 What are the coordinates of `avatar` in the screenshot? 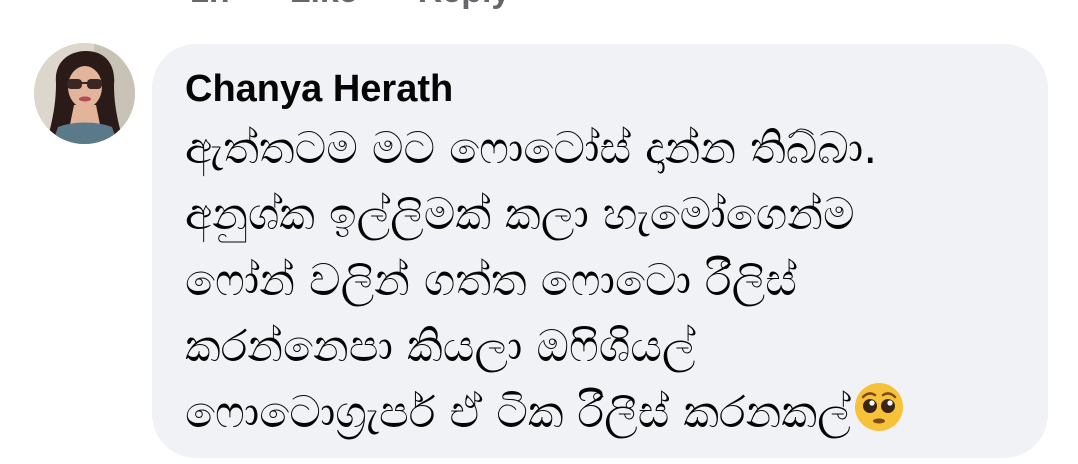 It's located at (84, 93).